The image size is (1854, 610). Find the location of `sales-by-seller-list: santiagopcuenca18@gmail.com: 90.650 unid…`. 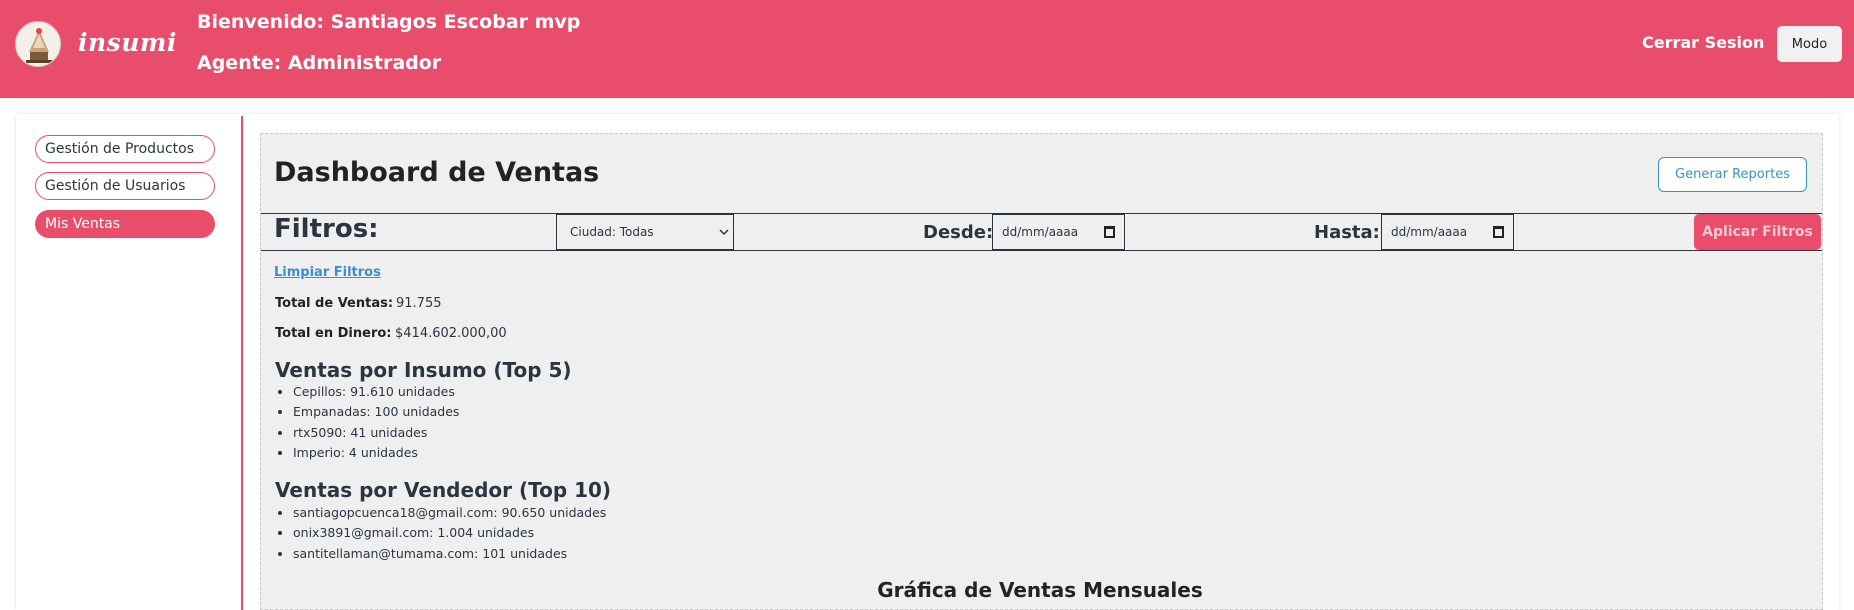

sales-by-seller-list: santiagopcuenca18@gmail.com: 90.650 unid… is located at coordinates (449, 533).